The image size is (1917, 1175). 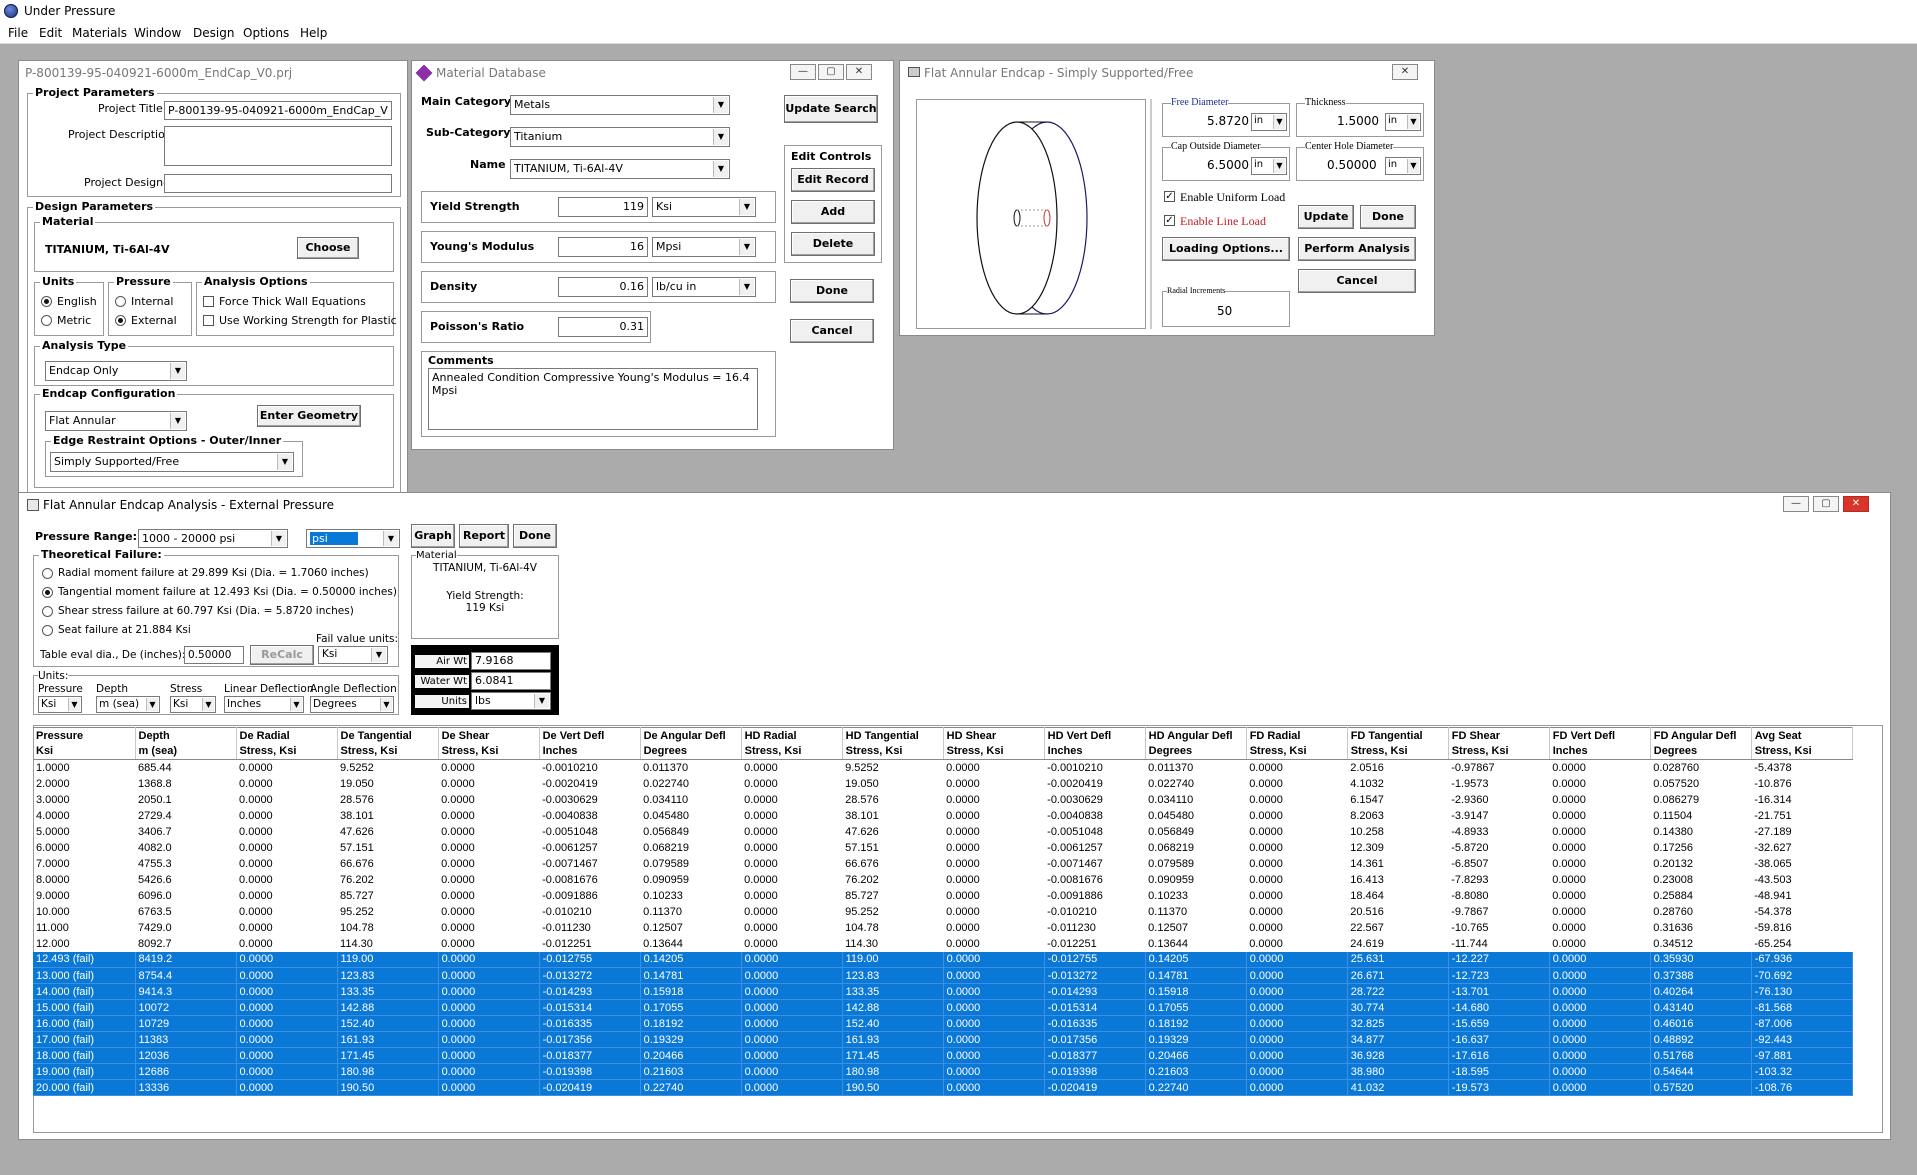 What do you see at coordinates (120, 320) in the screenshot?
I see `pressure-external-radio` at bounding box center [120, 320].